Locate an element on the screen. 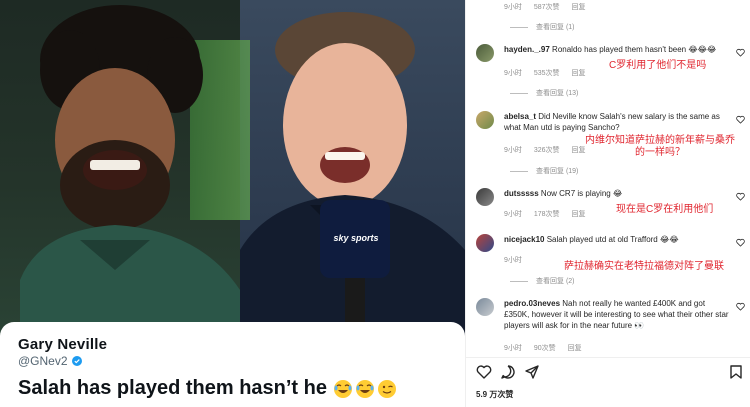 Image resolution: width=750 pixels, height=407 pixels. comment-meta: 9小时 is located at coordinates (518, 260).